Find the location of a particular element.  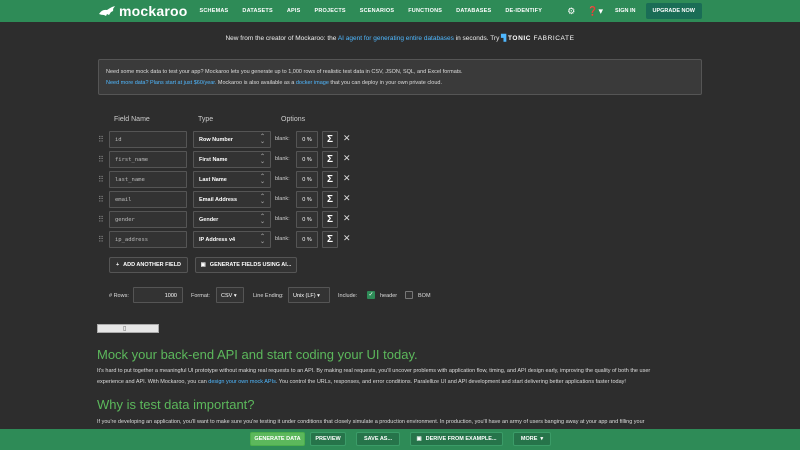

field-type-select: First Name ⌃ ⌄ is located at coordinates (232, 159).